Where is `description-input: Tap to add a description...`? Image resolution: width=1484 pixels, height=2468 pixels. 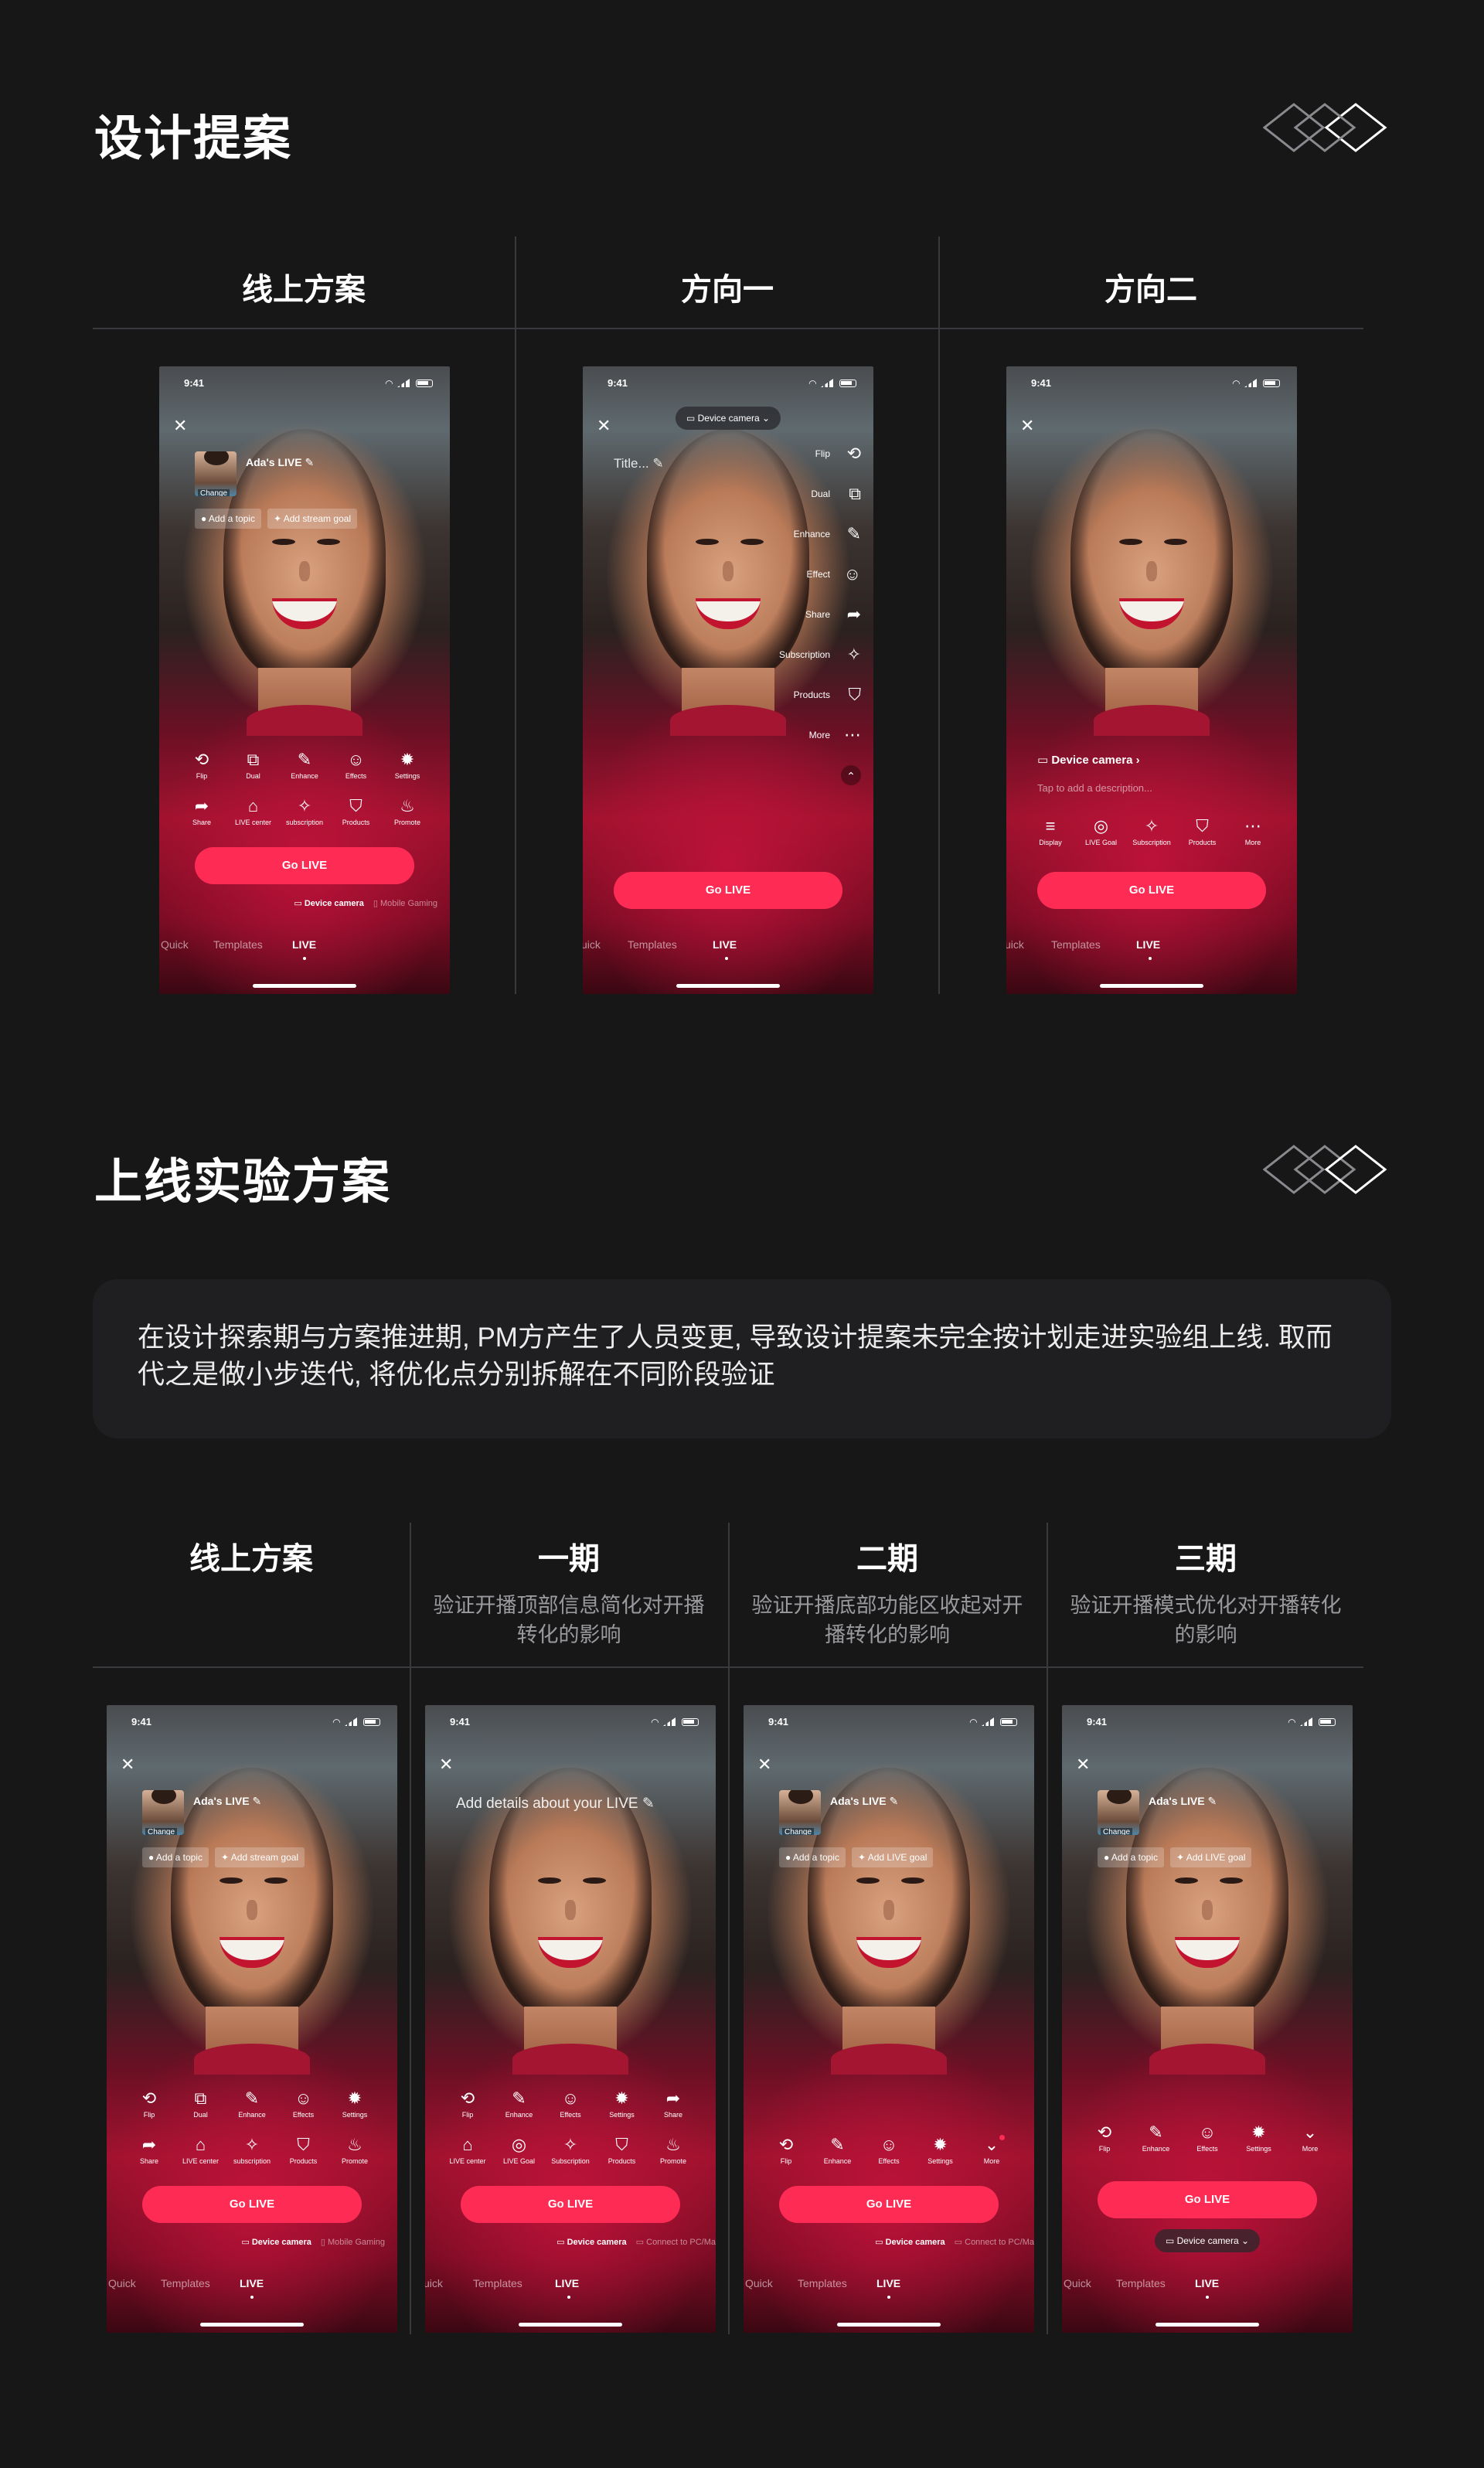
description-input: Tap to add a description... is located at coordinates (1094, 788).